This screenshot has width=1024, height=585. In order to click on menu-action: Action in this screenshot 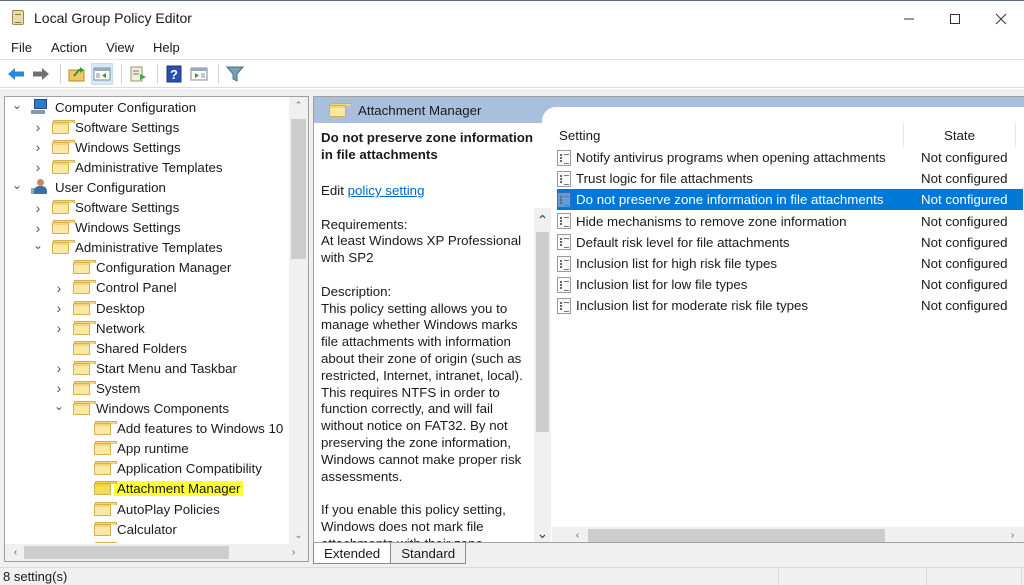, I will do `click(66, 47)`.